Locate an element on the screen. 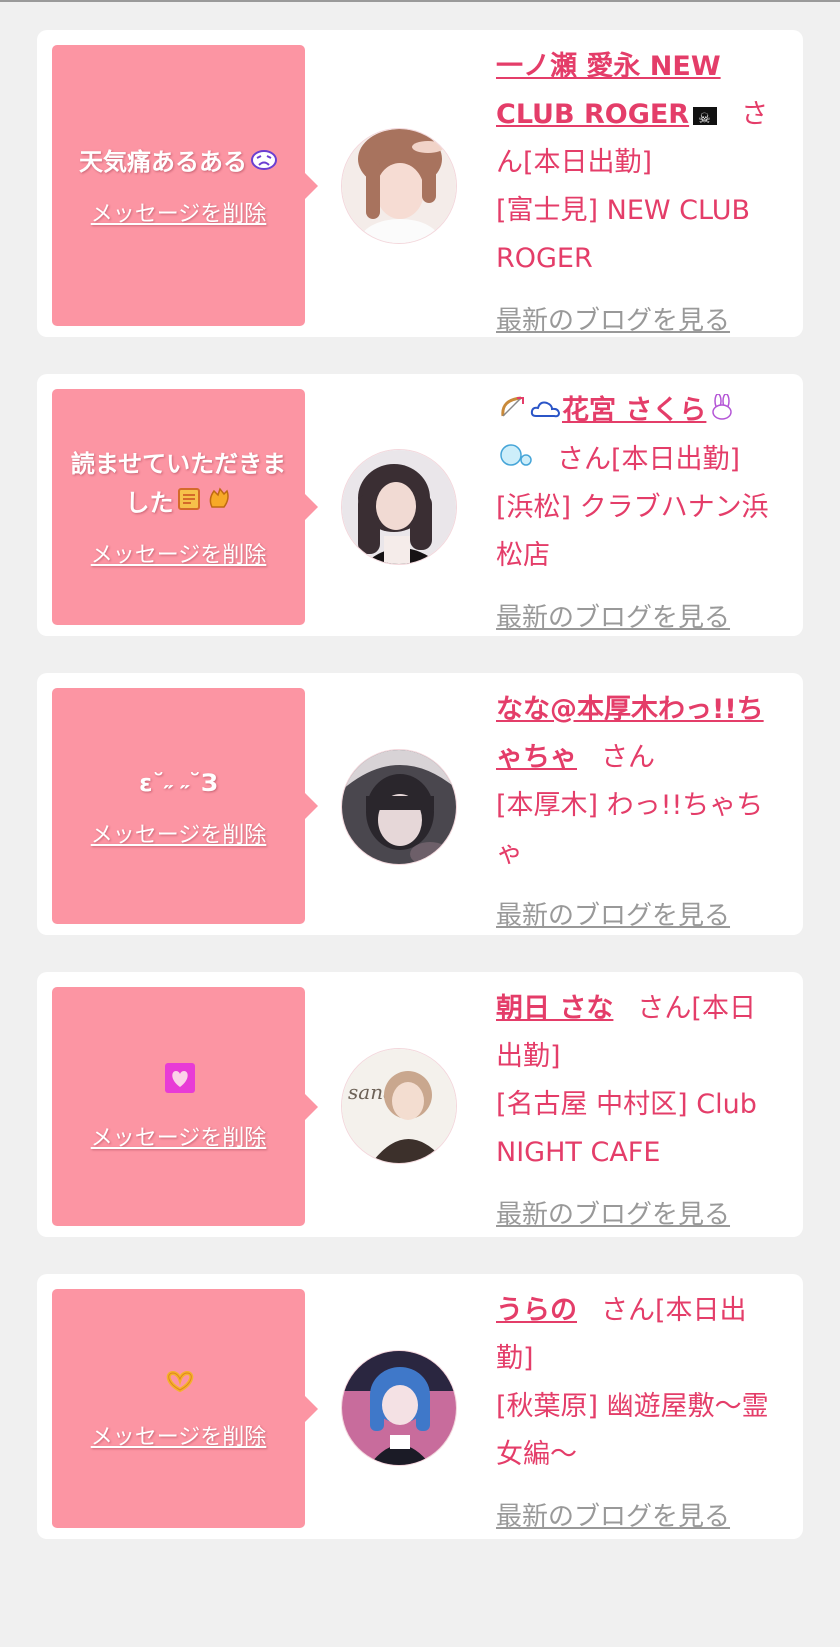 This screenshot has width=840, height=1647. cast-name-link: うらの is located at coordinates (536, 1310).